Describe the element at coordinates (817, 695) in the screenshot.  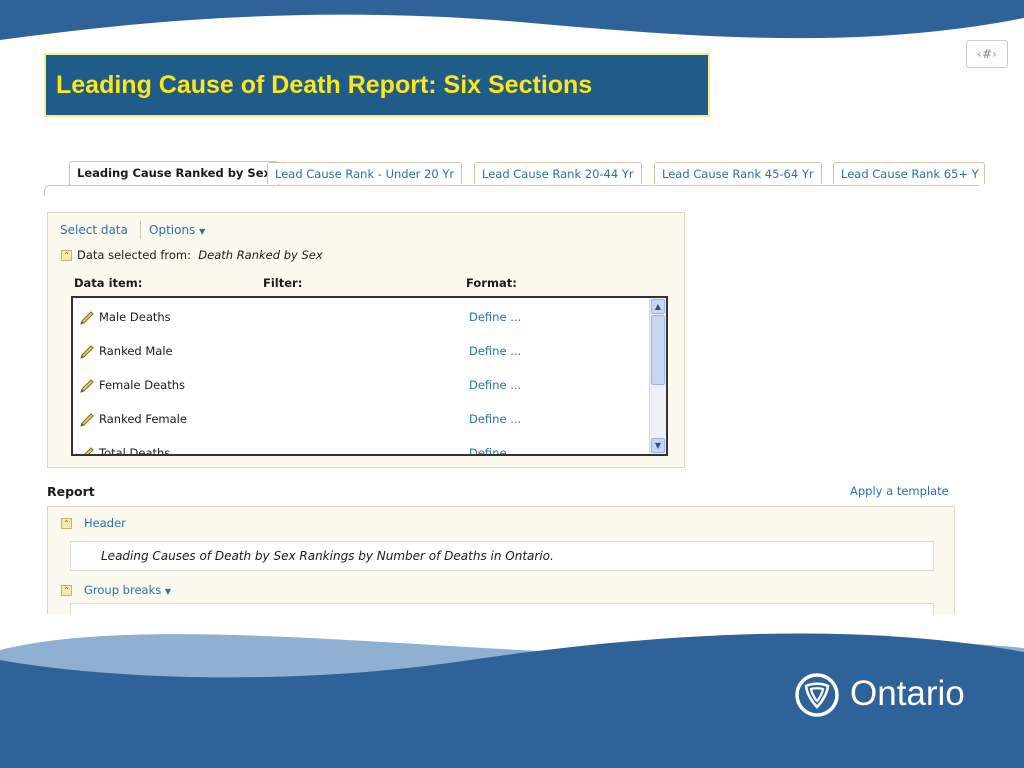
I see `ontario-trillium-logo` at that location.